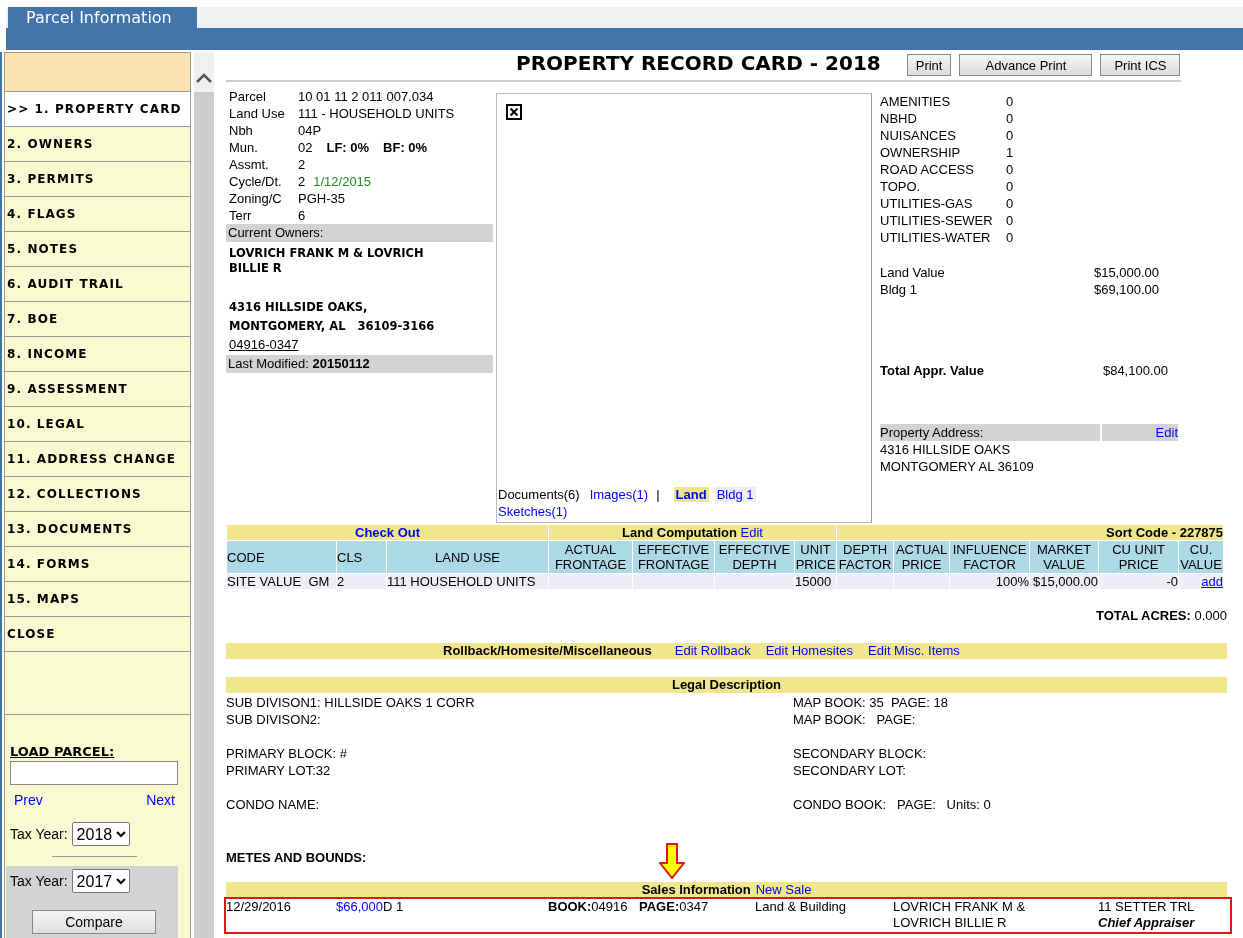 Image resolution: width=1243 pixels, height=938 pixels. What do you see at coordinates (735, 494) in the screenshot?
I see `media-tab: Bldg 1` at bounding box center [735, 494].